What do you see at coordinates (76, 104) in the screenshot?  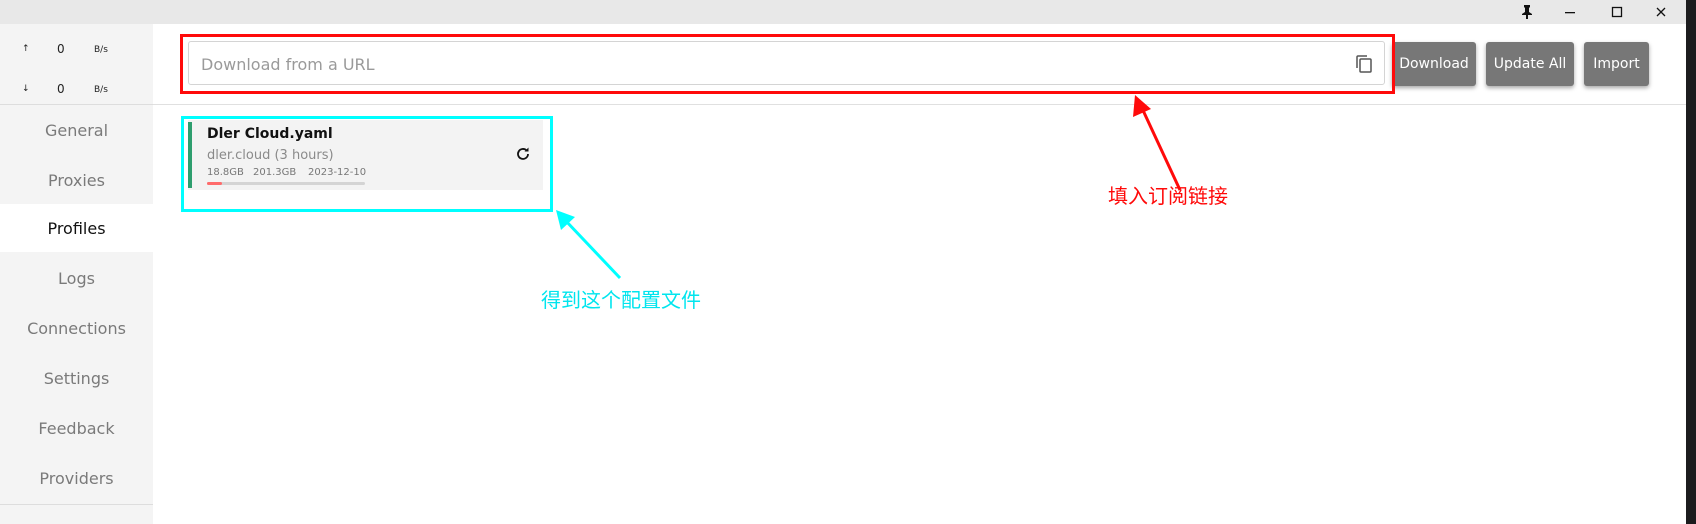 I see `sidebar-divider` at bounding box center [76, 104].